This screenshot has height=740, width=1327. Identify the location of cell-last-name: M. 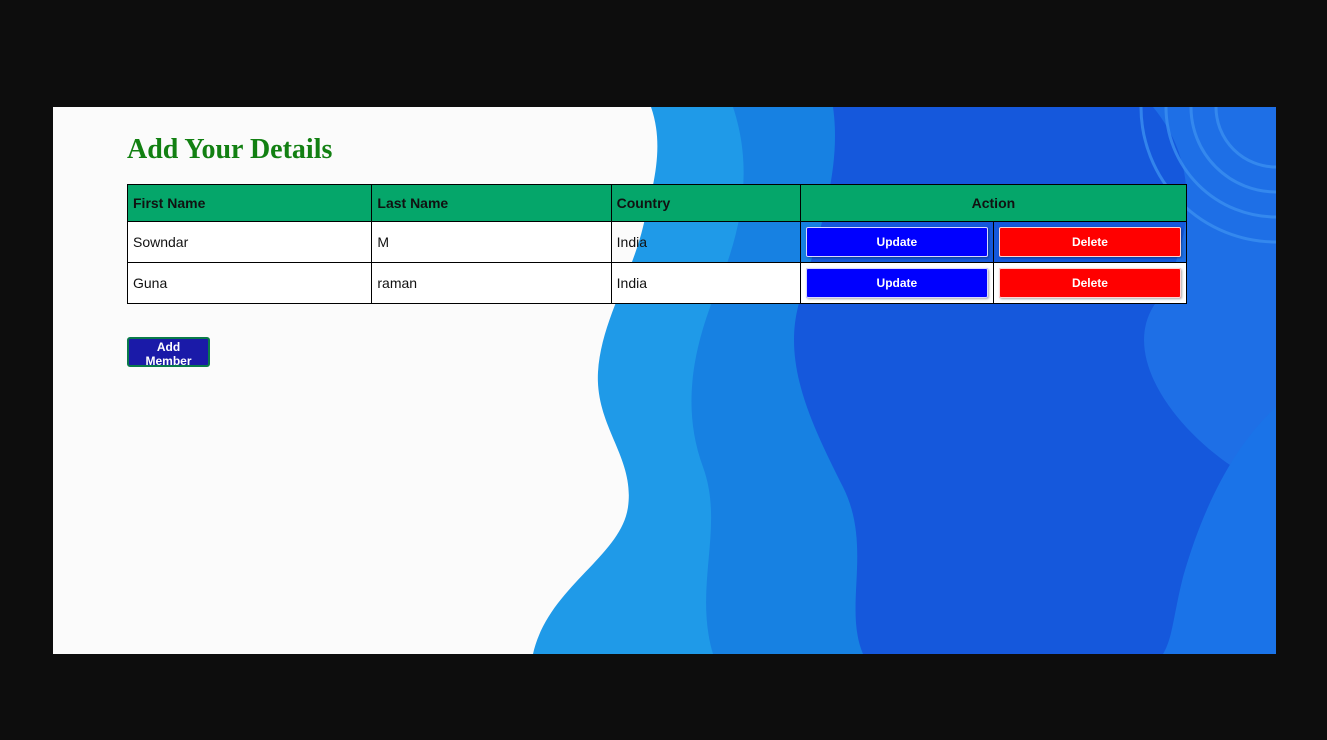
(491, 242).